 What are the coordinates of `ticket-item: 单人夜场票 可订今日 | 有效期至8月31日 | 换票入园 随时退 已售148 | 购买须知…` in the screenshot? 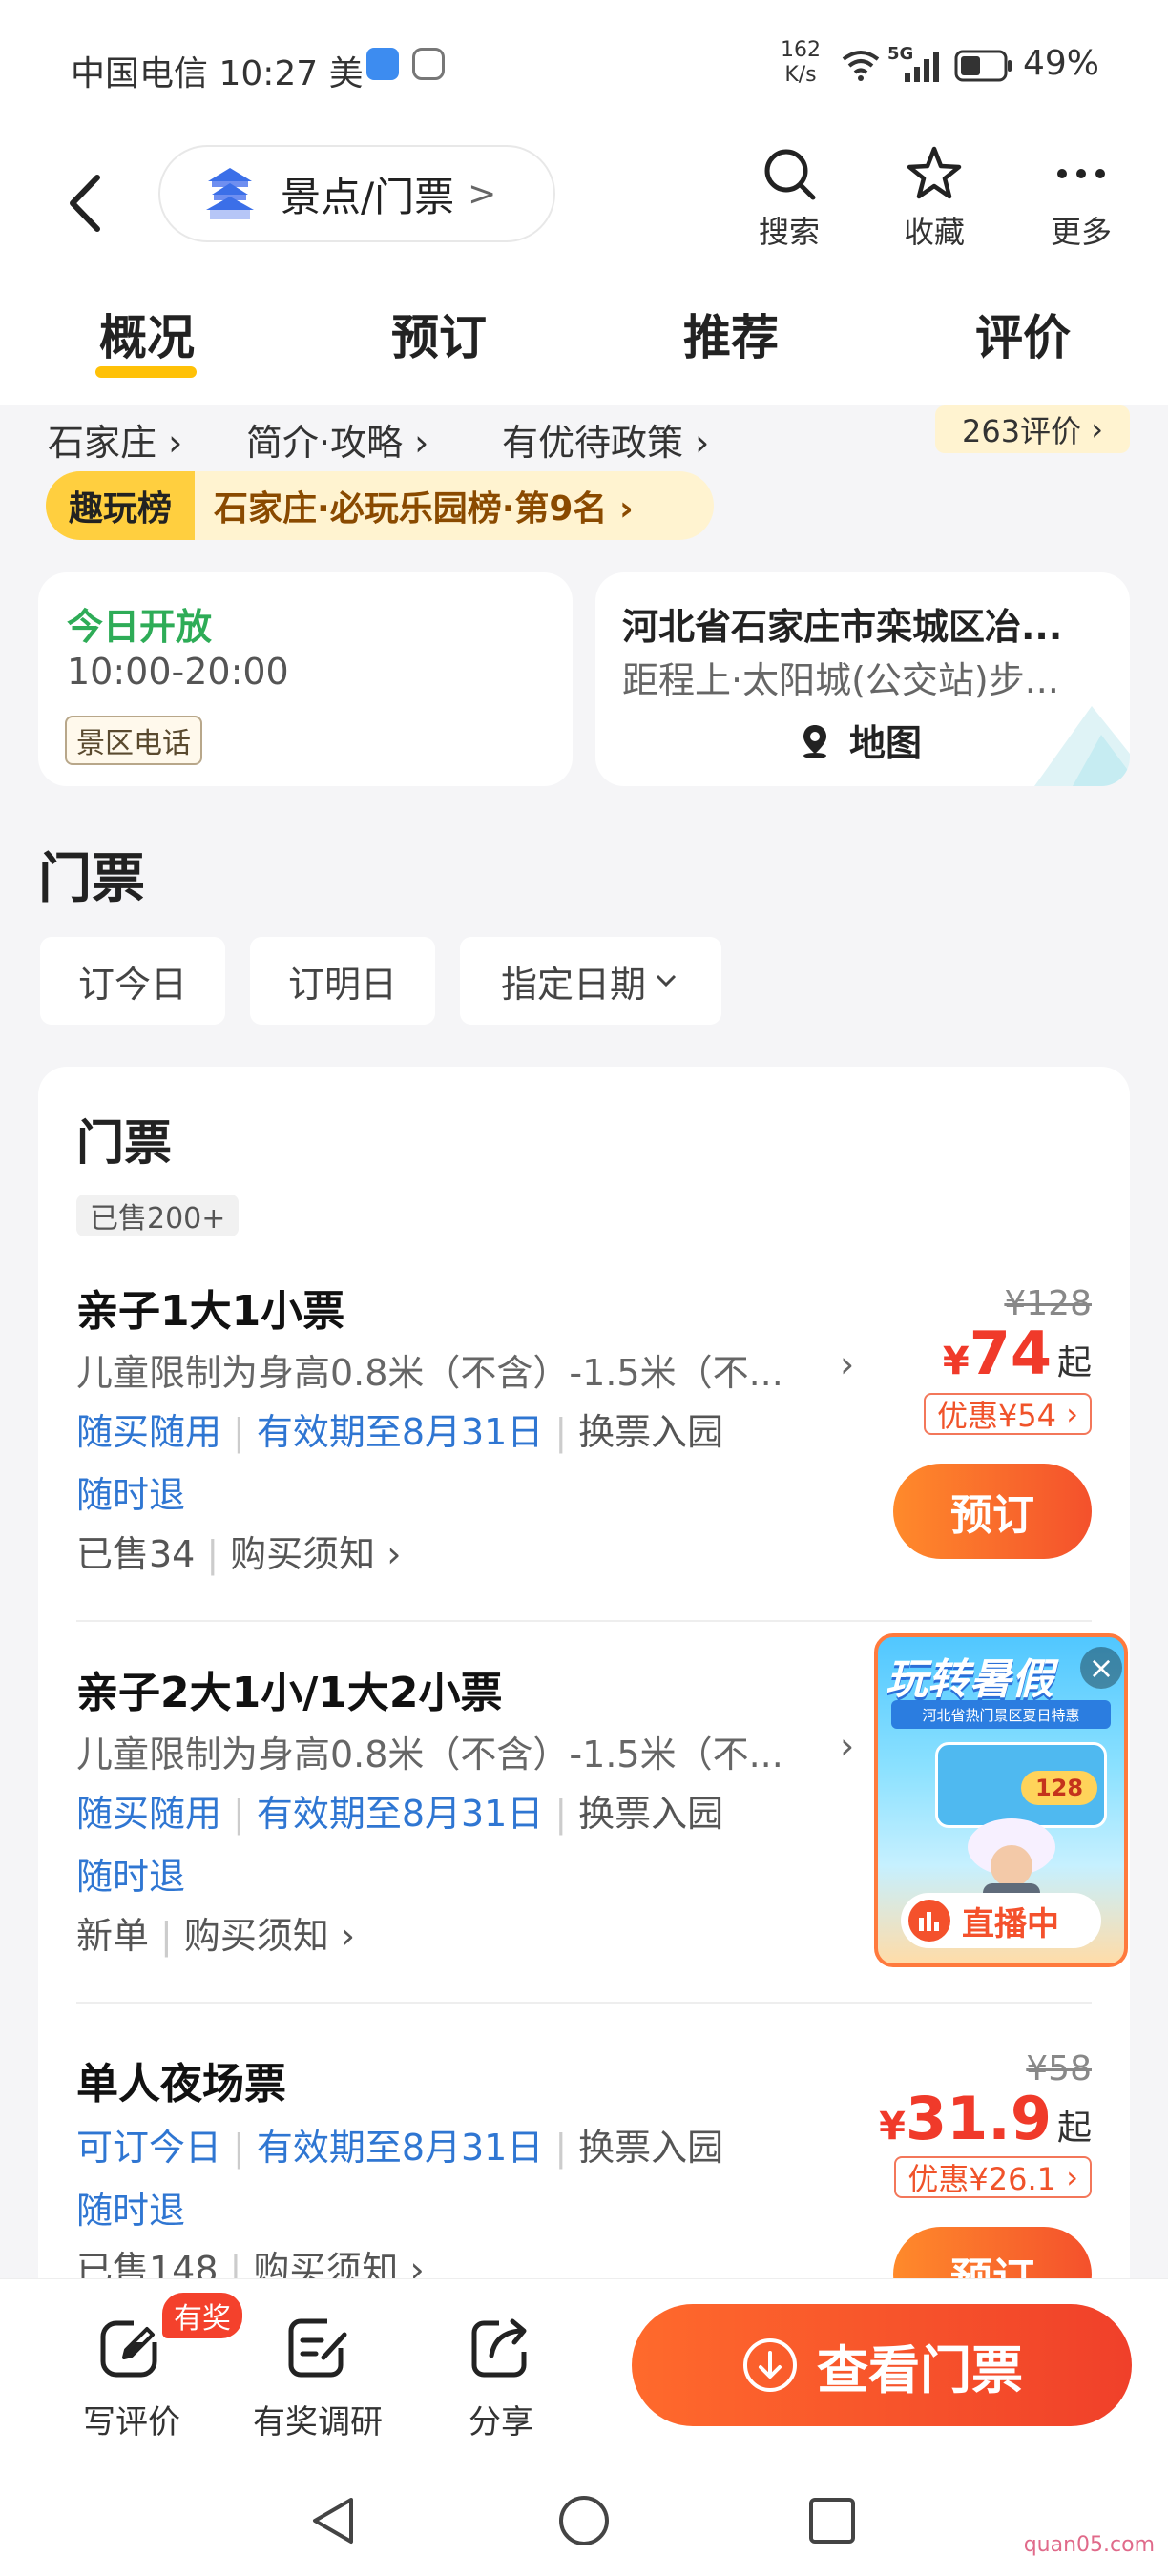 It's located at (584, 2178).